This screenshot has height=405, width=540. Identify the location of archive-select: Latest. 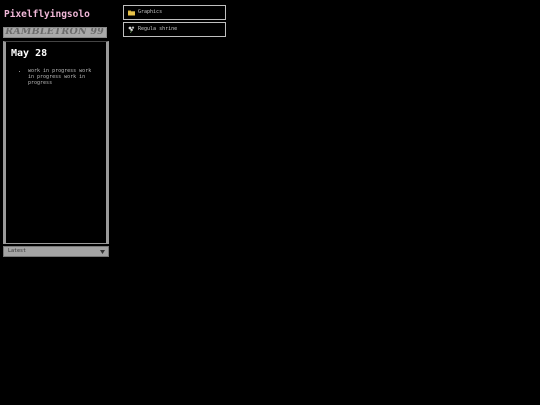
(56, 251).